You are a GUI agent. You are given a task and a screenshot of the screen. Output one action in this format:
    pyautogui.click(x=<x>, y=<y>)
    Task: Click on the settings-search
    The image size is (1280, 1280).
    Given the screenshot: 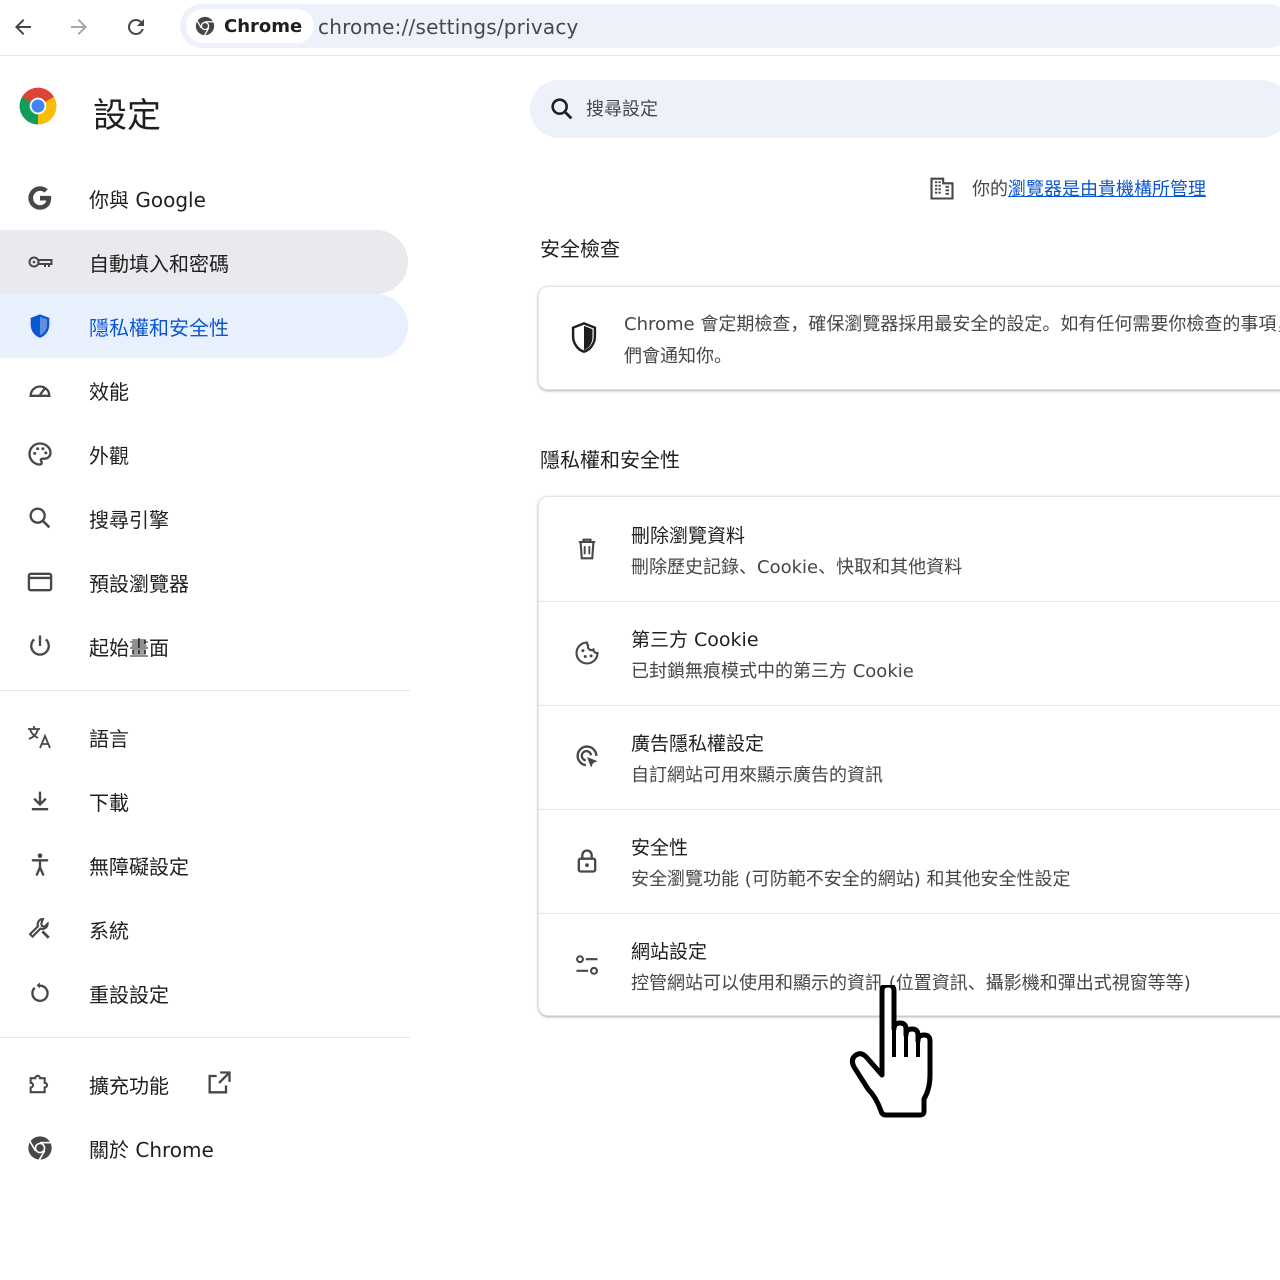 What is the action you would take?
    pyautogui.click(x=905, y=109)
    